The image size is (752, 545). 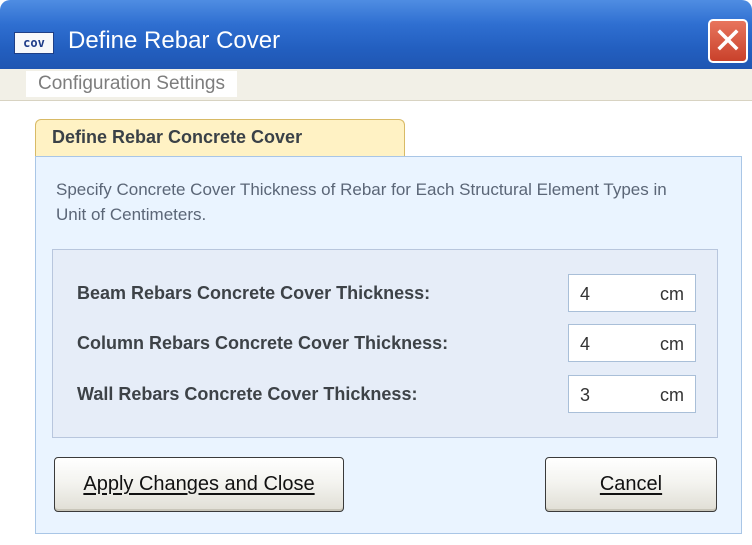 I want to click on menu-bar: Configuration Settings, so click(x=376, y=85).